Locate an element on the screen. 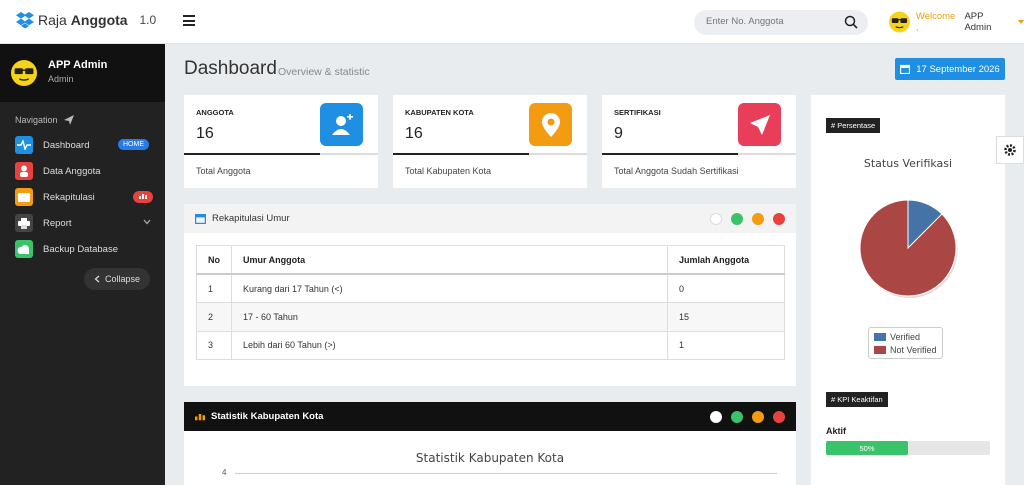 Image resolution: width=1024 pixels, height=485 pixels. table-cell: Lebih dari 60 Tahun (>) is located at coordinates (449, 345).